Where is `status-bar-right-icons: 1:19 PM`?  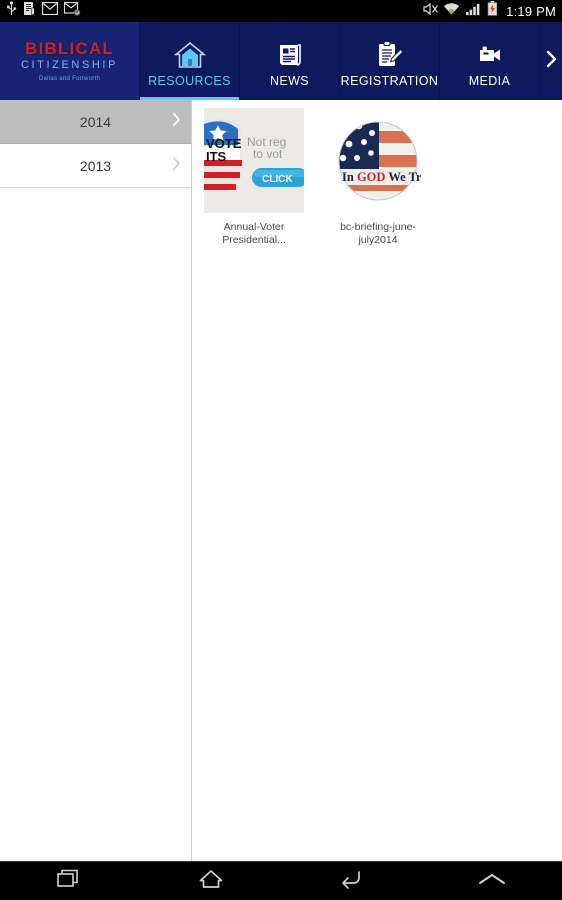 status-bar-right-icons: 1:19 PM is located at coordinates (489, 11).